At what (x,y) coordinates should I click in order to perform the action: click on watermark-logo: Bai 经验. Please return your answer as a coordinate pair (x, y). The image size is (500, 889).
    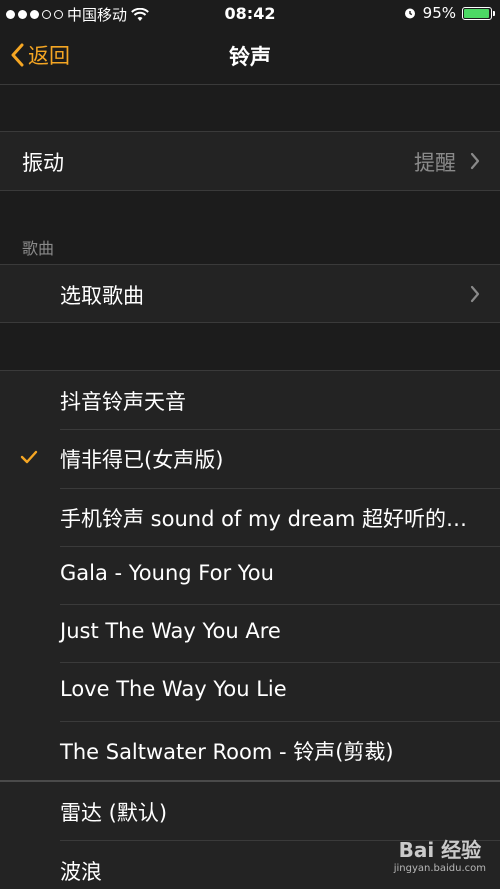
    Looking at the image, I should click on (440, 850).